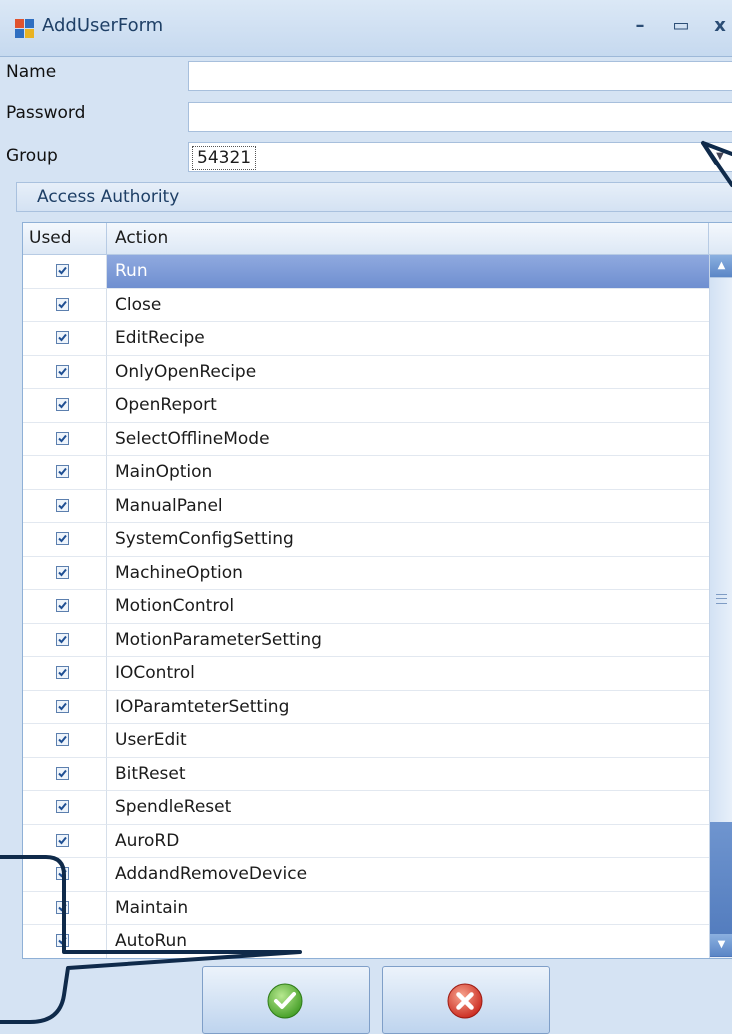 The height and width of the screenshot is (1034, 732). I want to click on action-cell: MotionParameterSetting, so click(408, 640).